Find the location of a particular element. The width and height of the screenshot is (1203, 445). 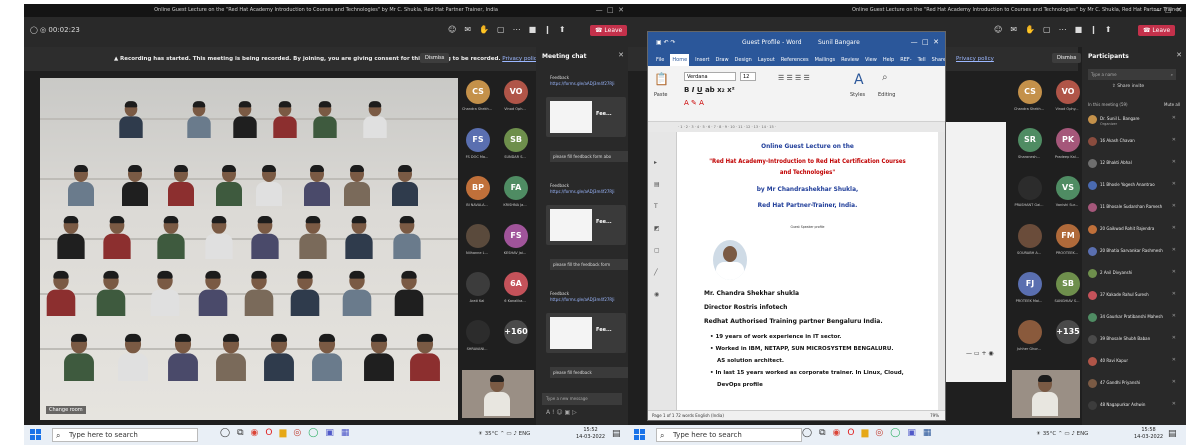

participant-row: 11 Bhosle Yogesh Anantrao ✕ is located at coordinates (1134, 189).